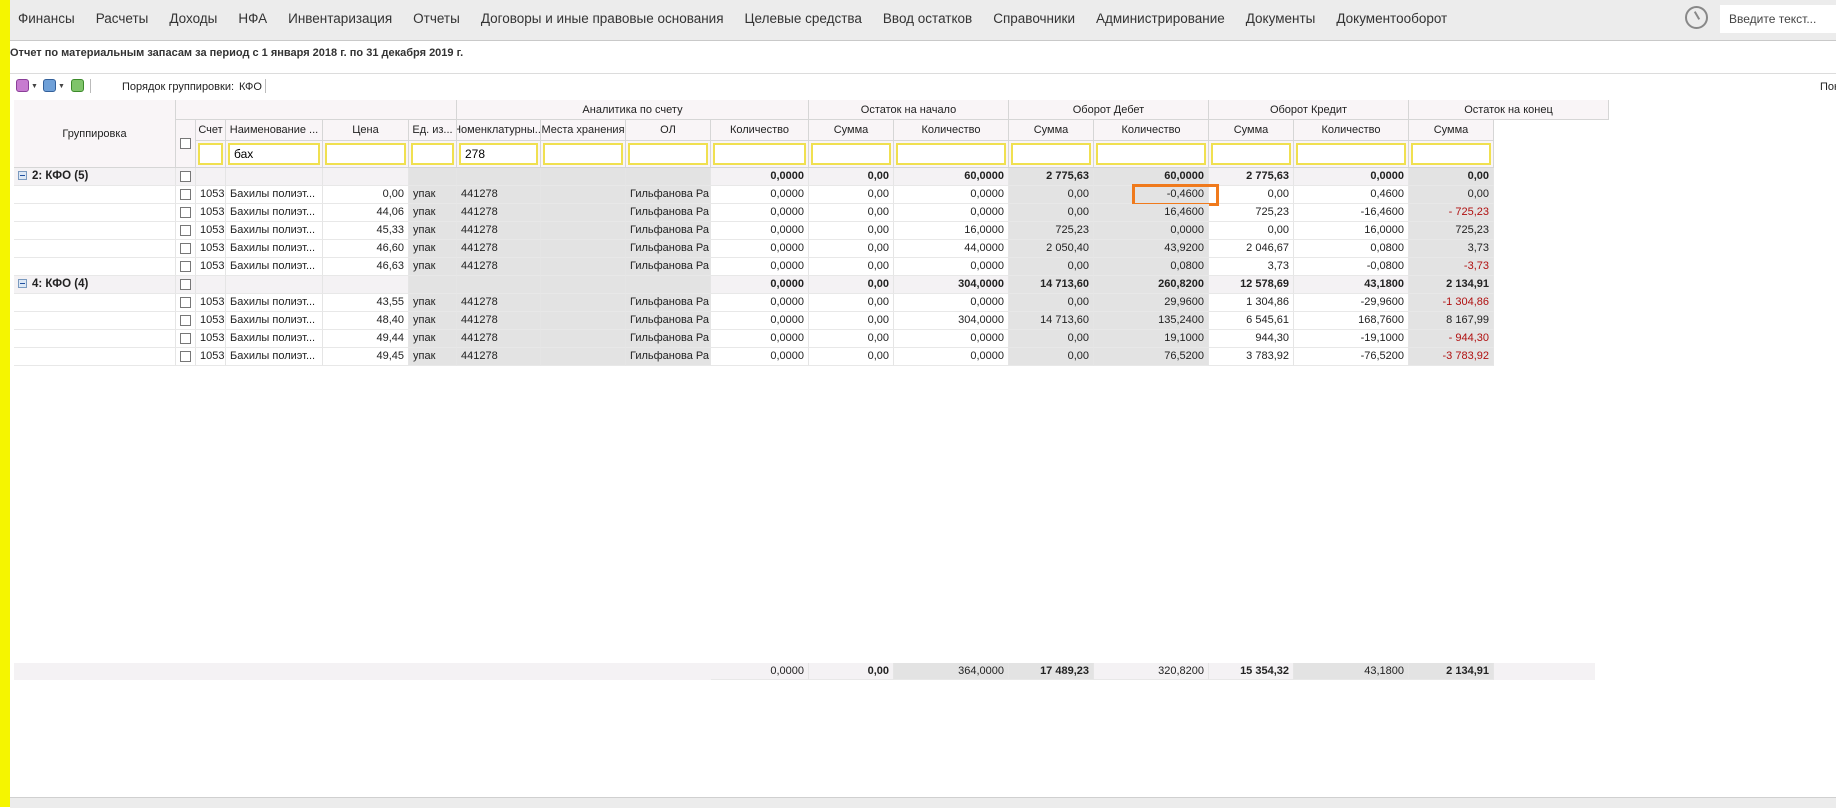  I want to click on grouping-cell, so click(95, 303).